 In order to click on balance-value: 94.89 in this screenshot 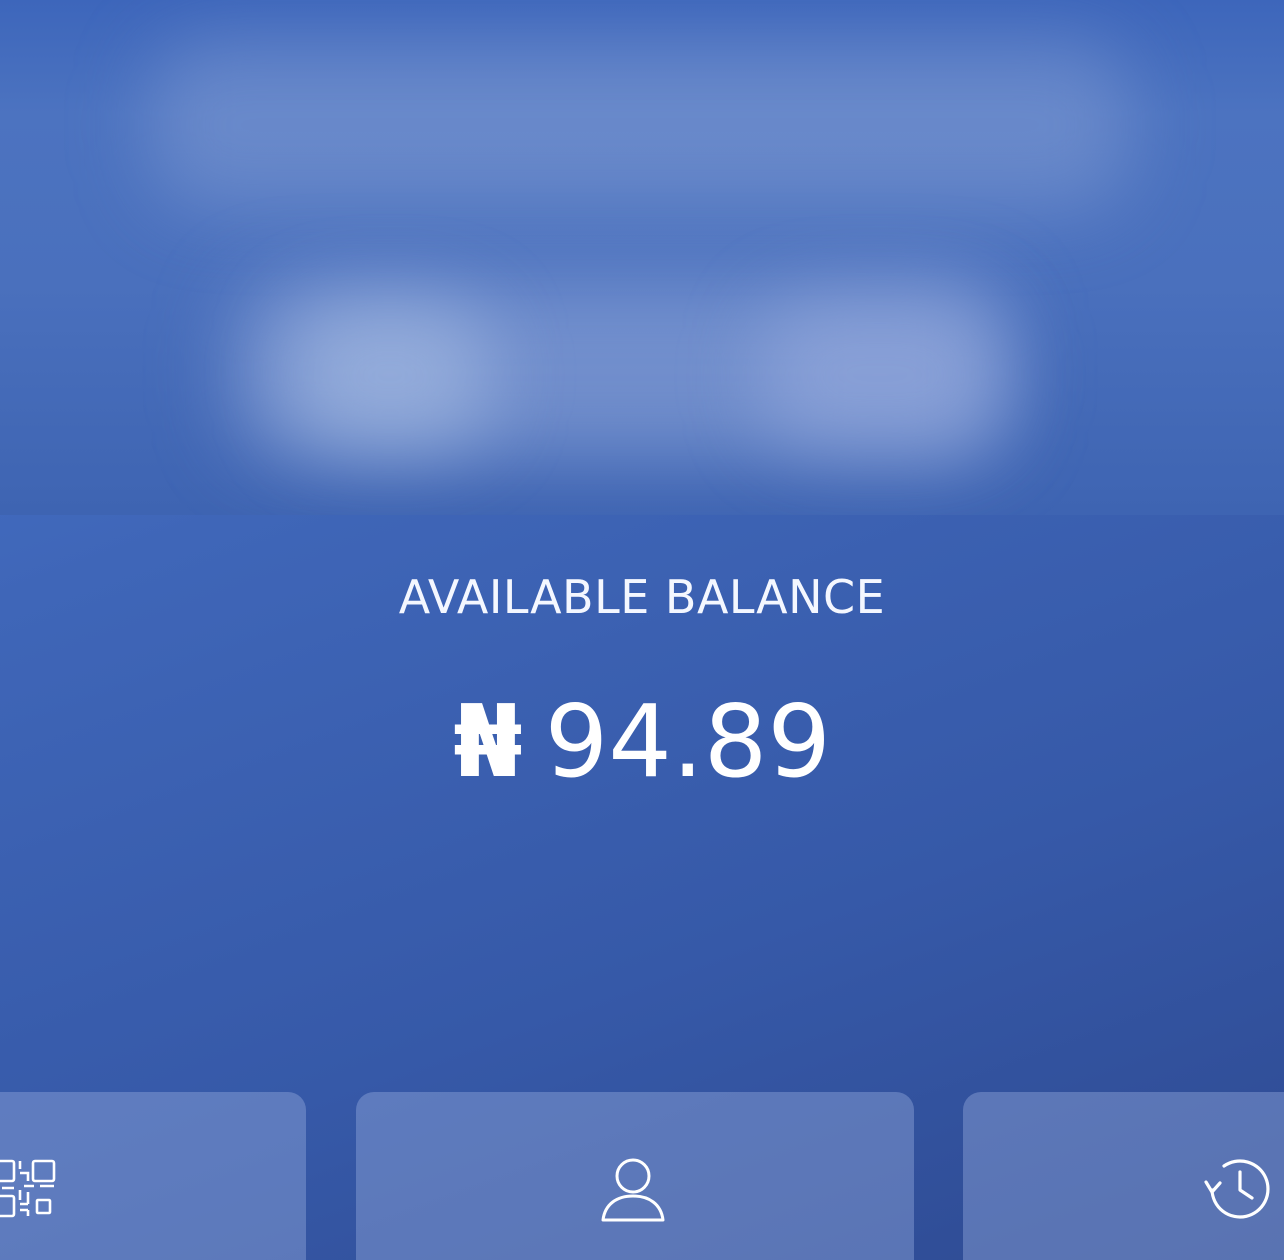, I will do `click(687, 741)`.